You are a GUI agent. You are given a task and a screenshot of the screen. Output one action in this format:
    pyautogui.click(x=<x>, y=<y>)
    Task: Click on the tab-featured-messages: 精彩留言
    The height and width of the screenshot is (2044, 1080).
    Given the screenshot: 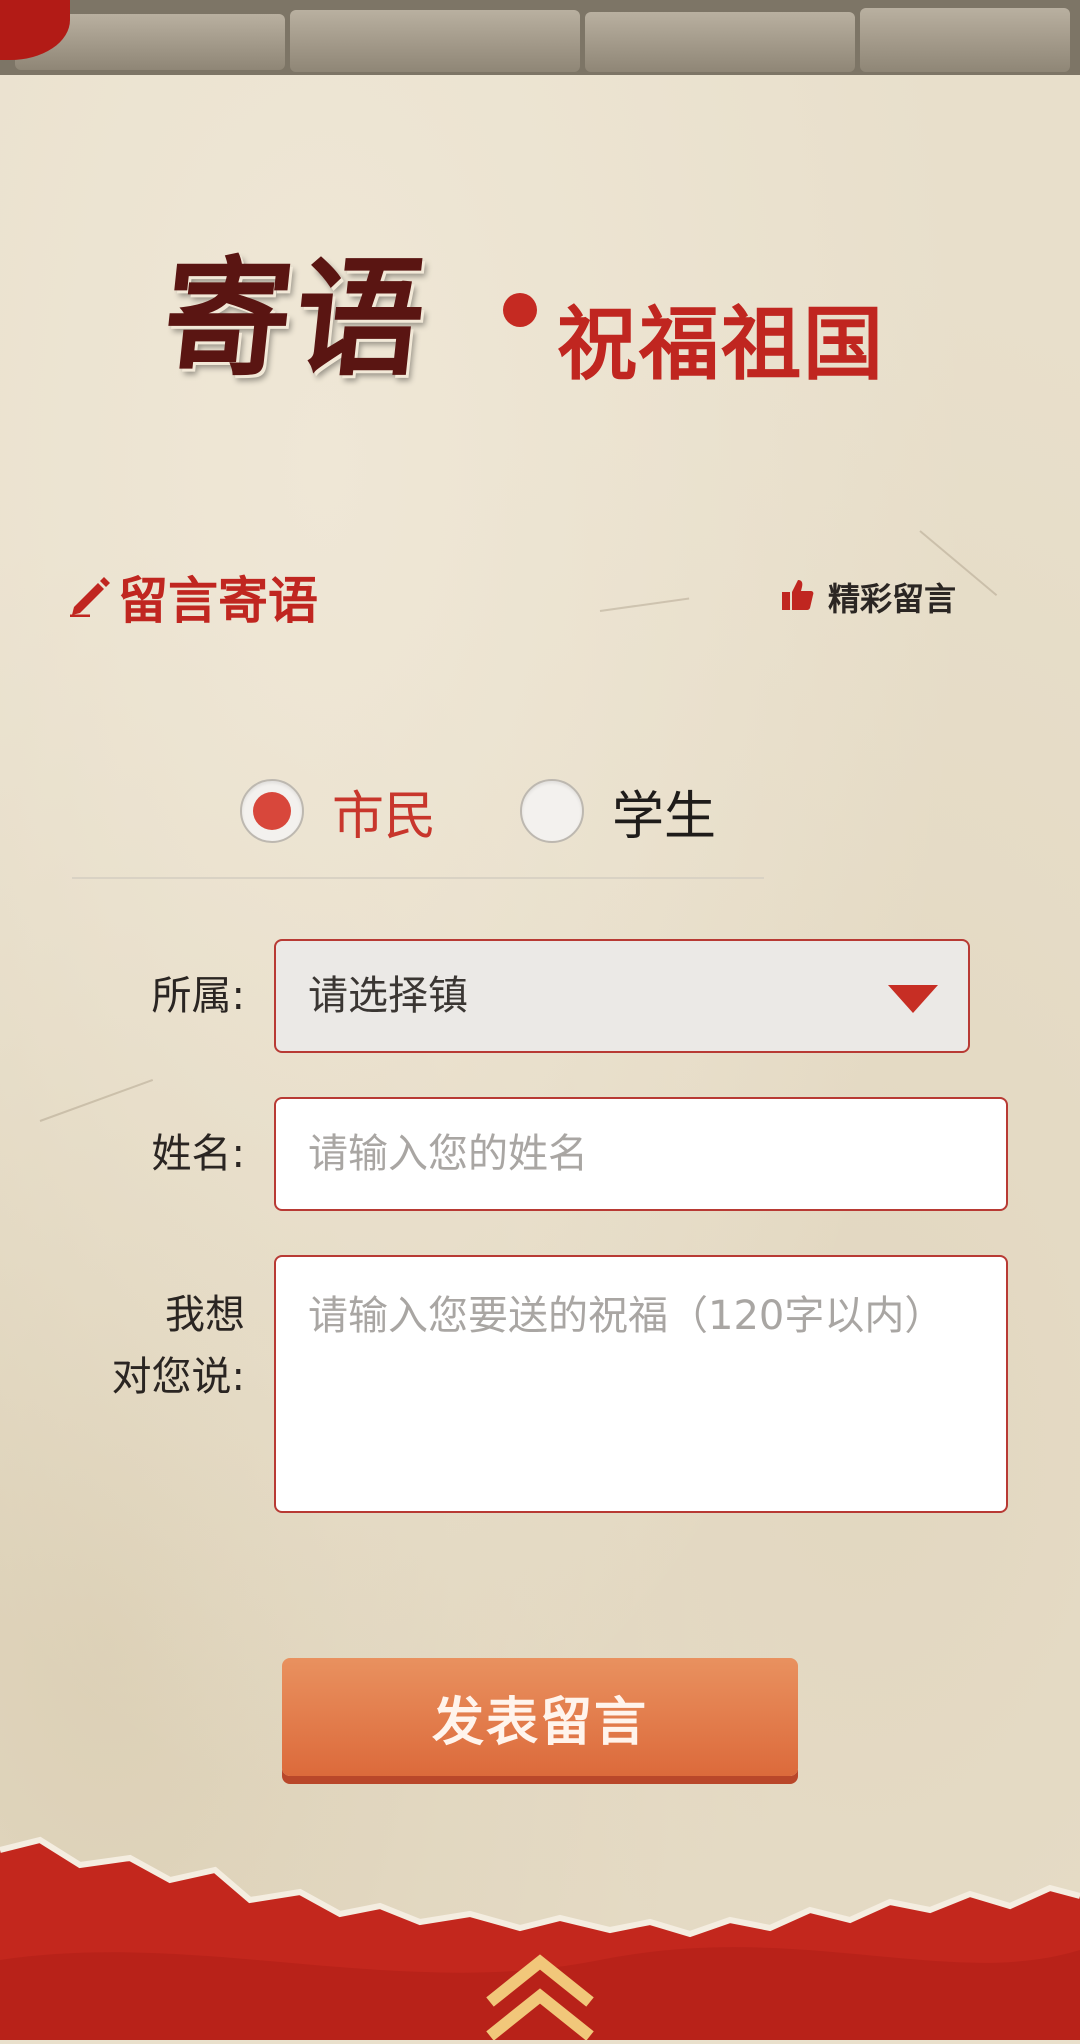 What is the action you would take?
    pyautogui.click(x=868, y=597)
    